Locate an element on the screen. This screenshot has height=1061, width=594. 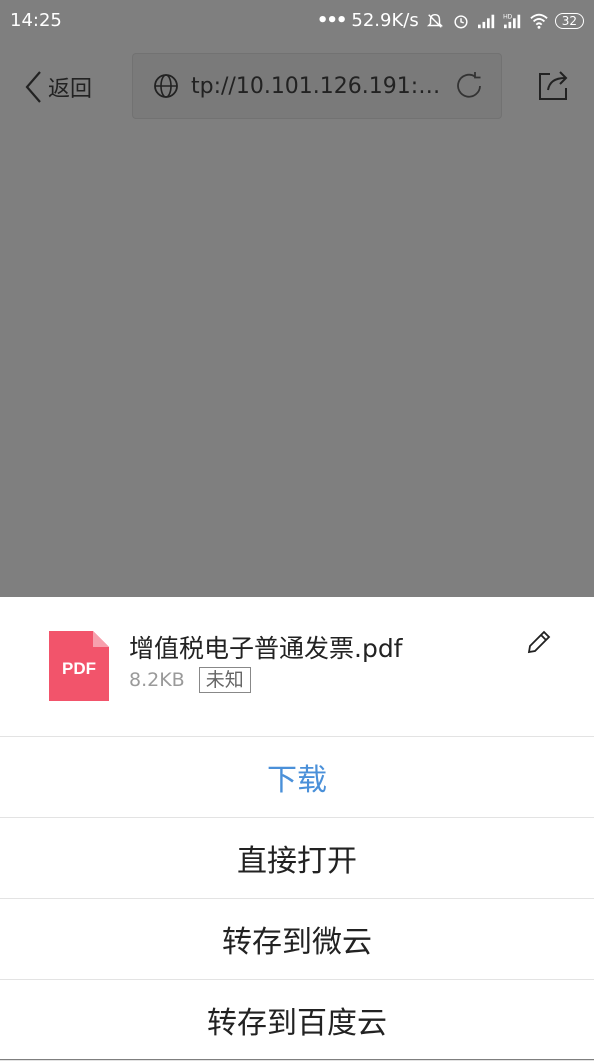
refresh-icon is located at coordinates (469, 86).